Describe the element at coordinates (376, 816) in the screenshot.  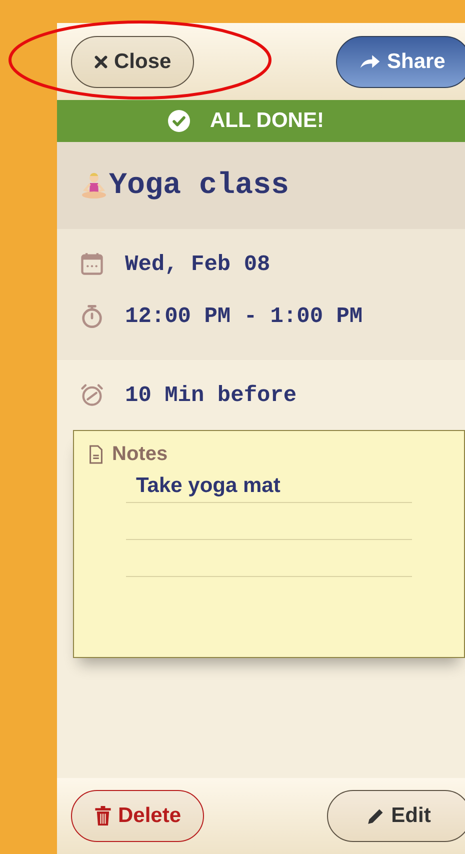
I see `pencil-icon` at that location.